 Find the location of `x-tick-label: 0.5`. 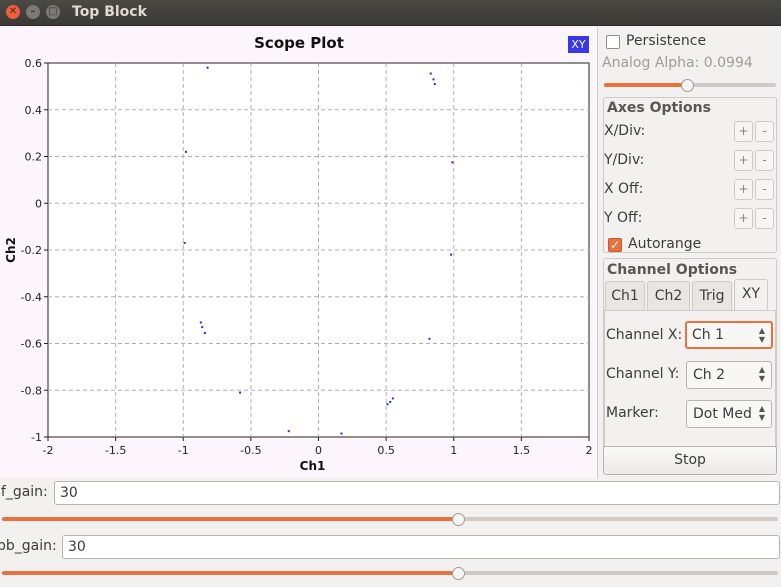

x-tick-label: 0.5 is located at coordinates (386, 450).